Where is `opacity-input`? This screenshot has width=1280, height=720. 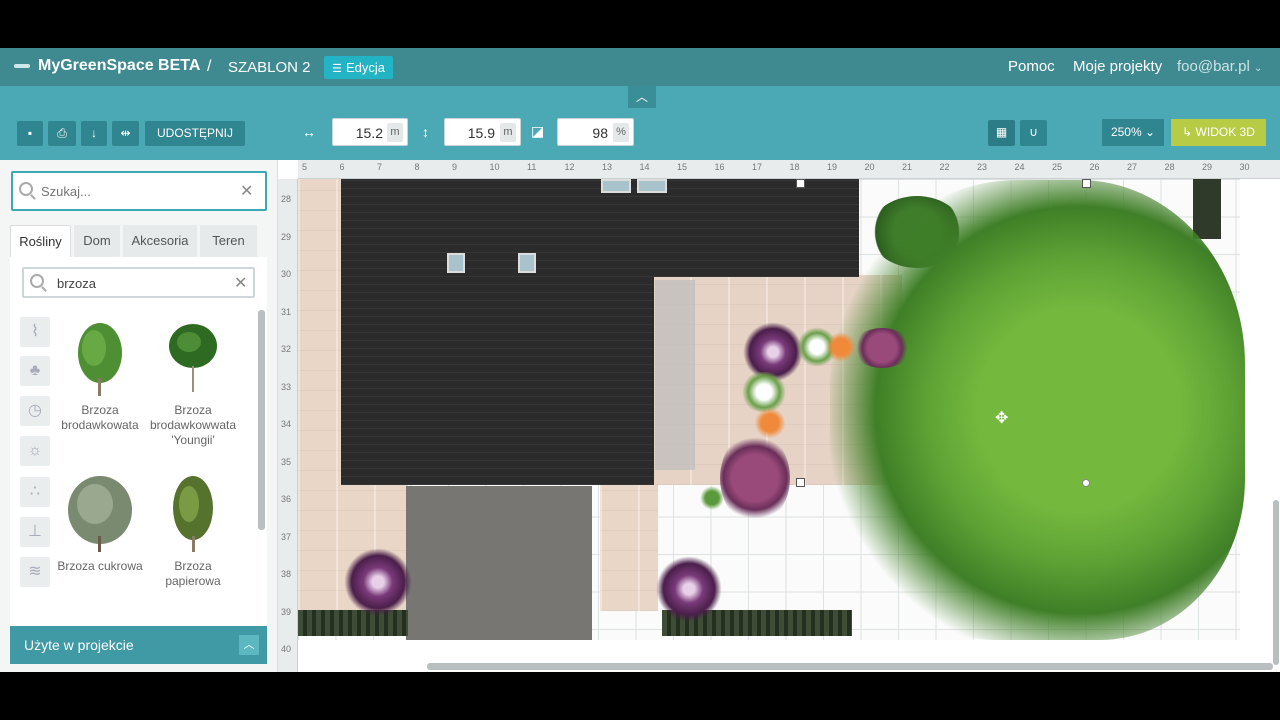
opacity-input is located at coordinates (586, 133).